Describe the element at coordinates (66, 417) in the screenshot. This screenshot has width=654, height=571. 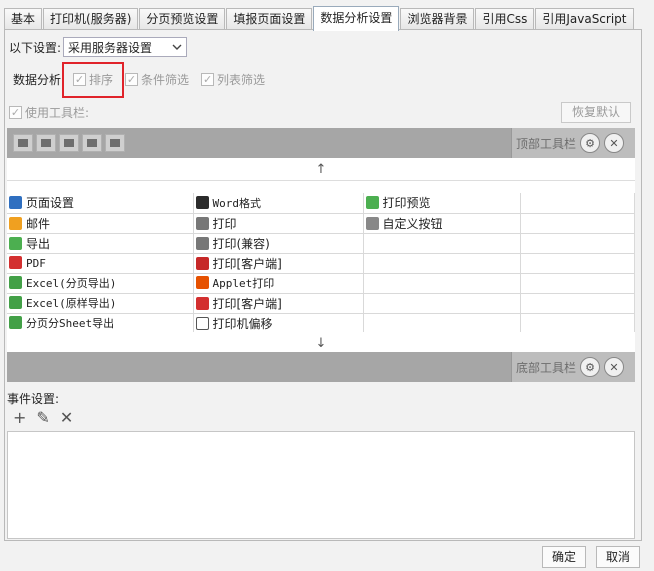
I see `delete-icon: ✕` at that location.